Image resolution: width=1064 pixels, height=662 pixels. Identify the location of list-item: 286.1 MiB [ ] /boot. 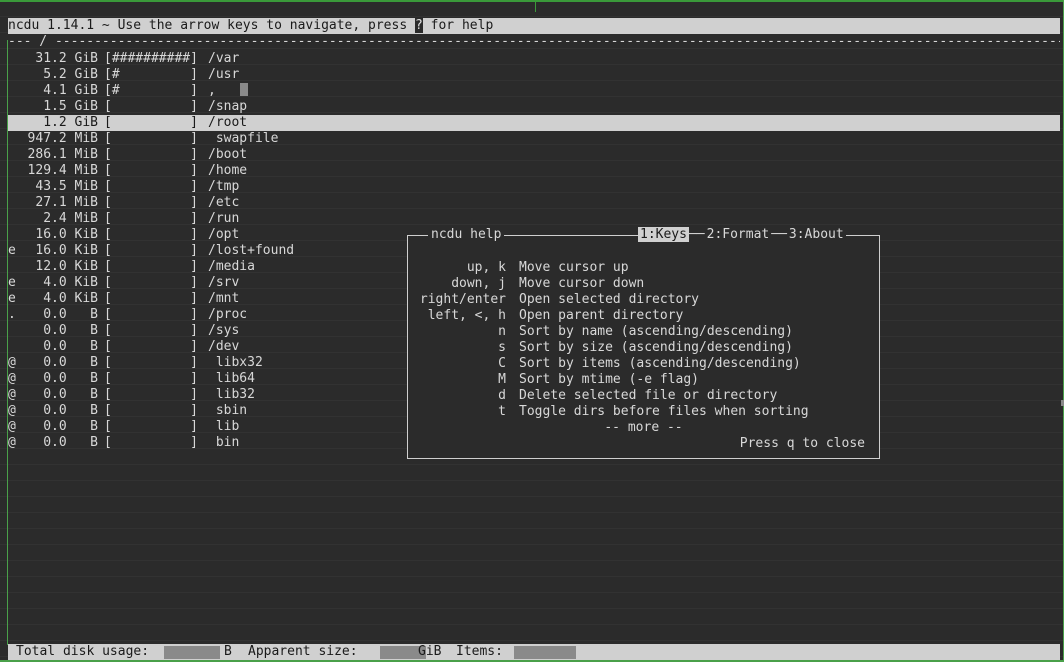
(532, 155).